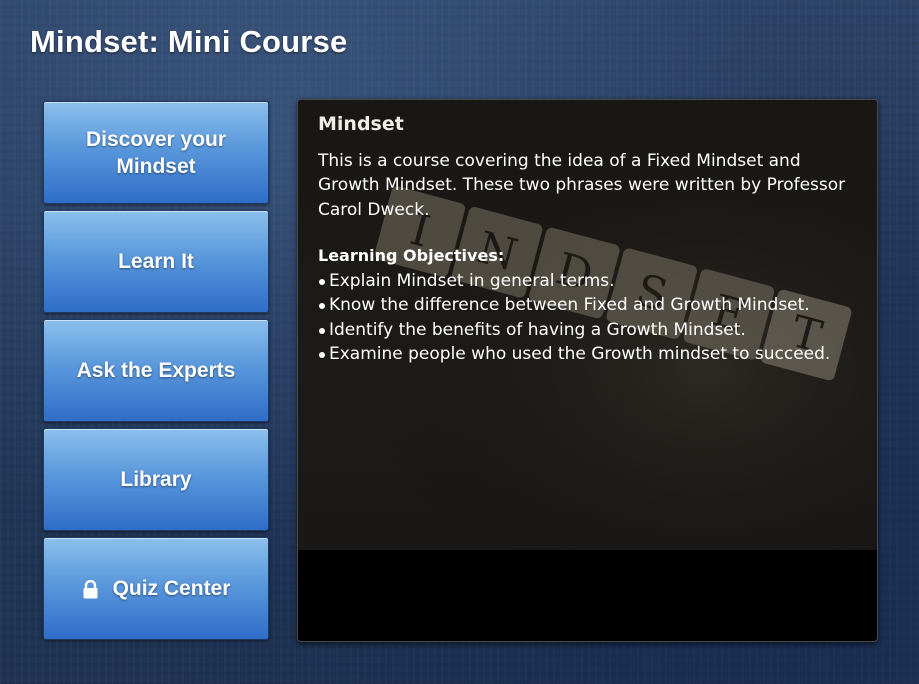  I want to click on learn-it-label: Learn It, so click(156, 261).